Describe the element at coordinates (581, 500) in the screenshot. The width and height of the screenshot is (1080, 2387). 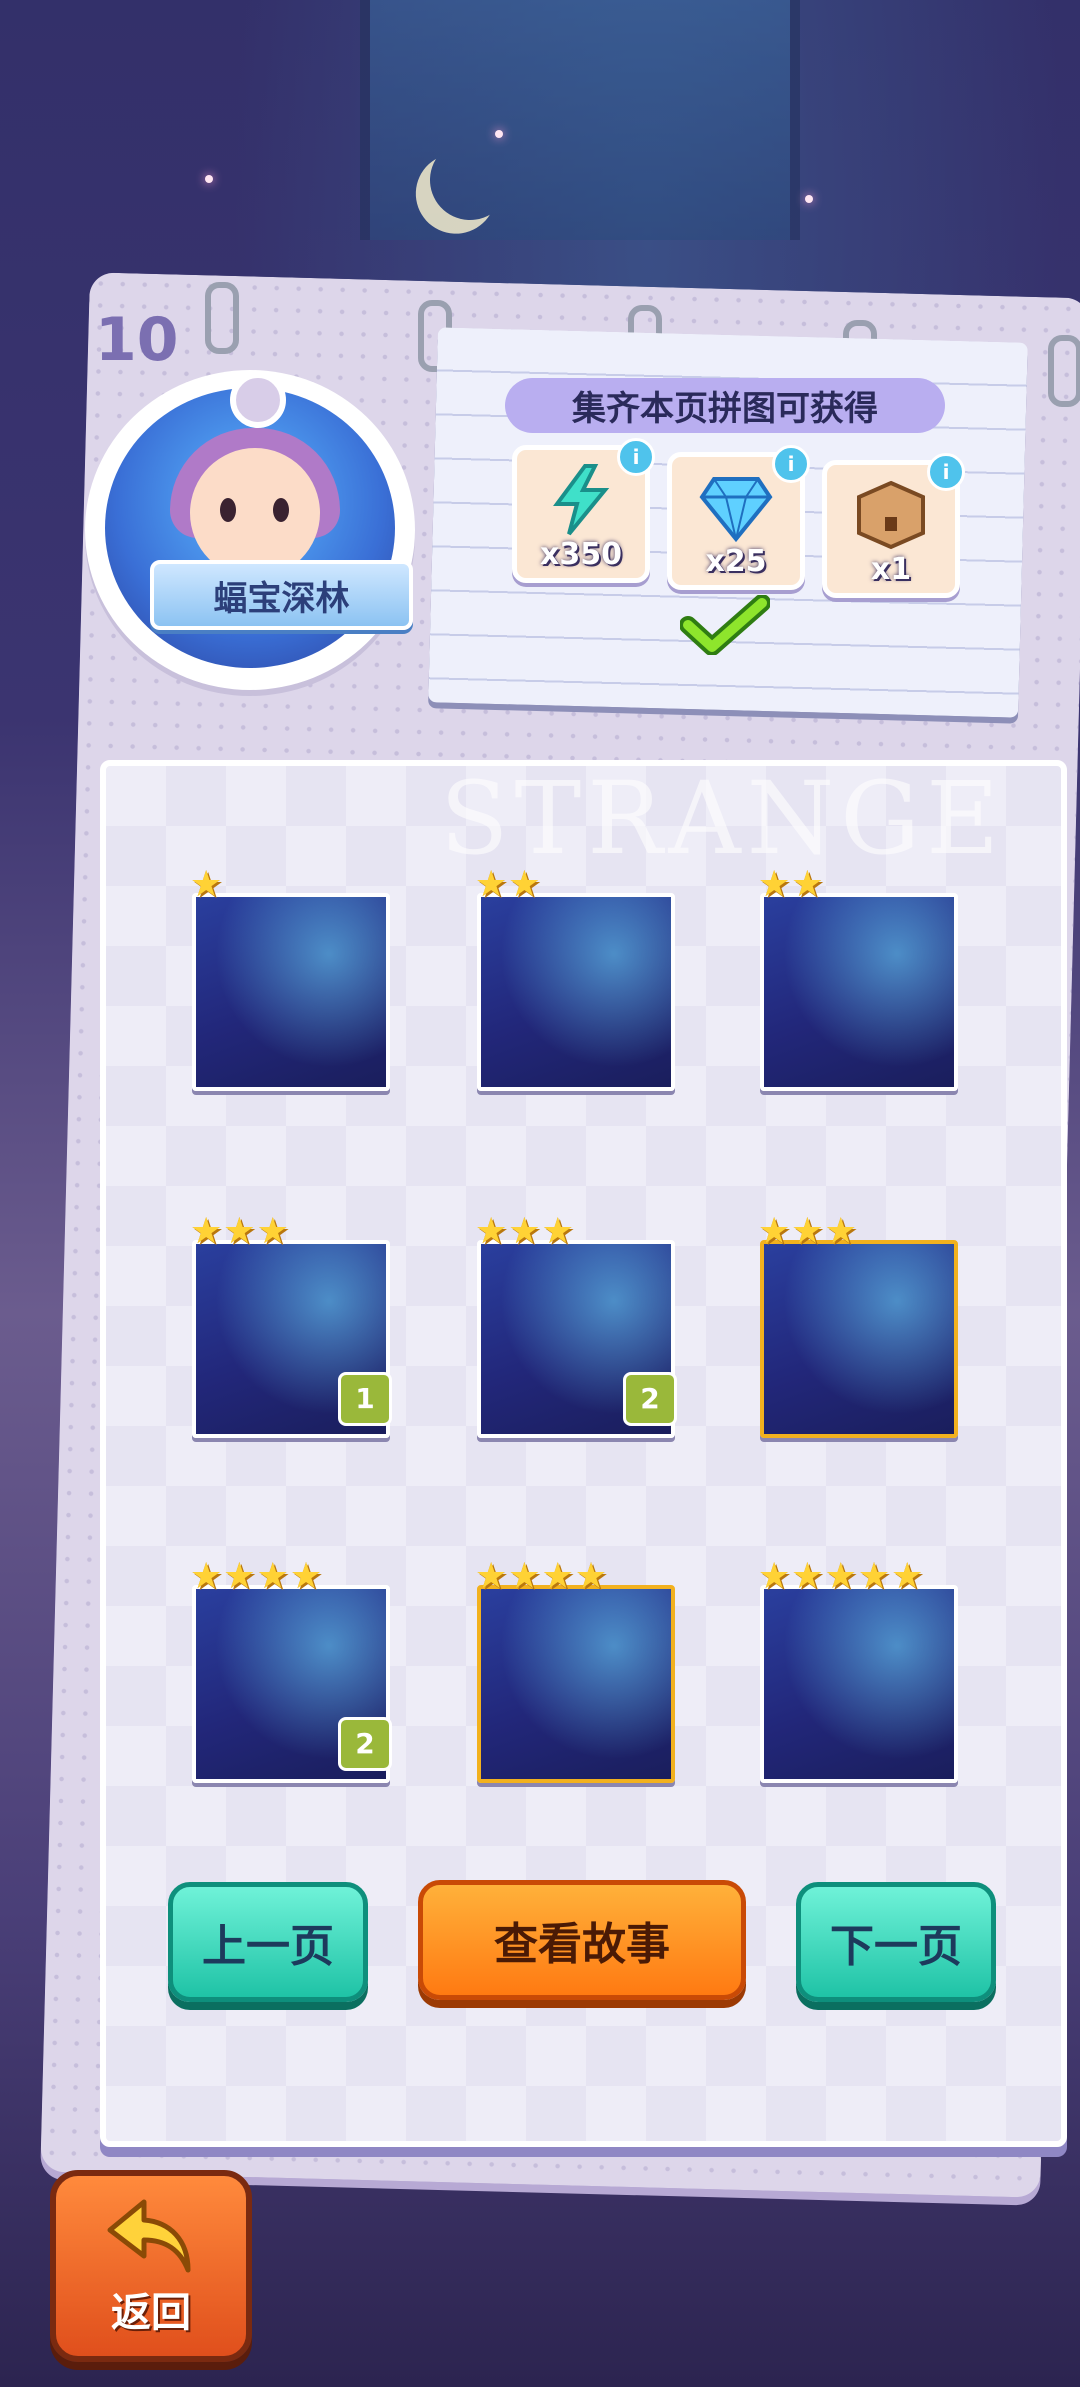
I see `lightning-icon` at that location.